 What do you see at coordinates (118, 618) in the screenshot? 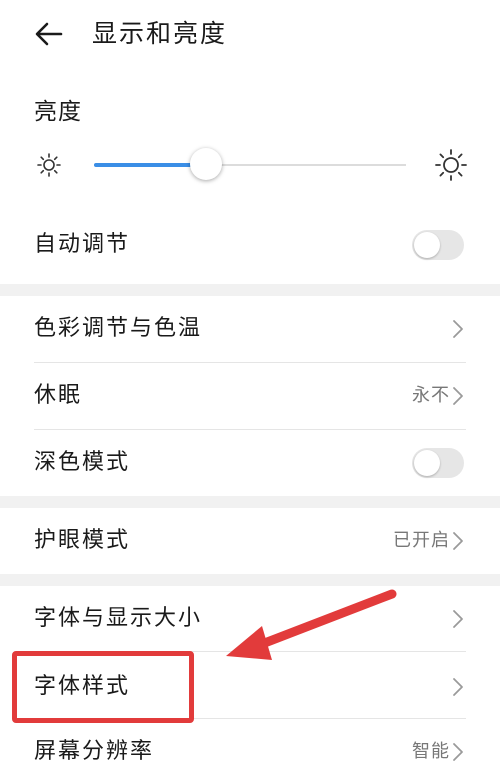
I see `font-display-size-label: 字体与显示大小` at bounding box center [118, 618].